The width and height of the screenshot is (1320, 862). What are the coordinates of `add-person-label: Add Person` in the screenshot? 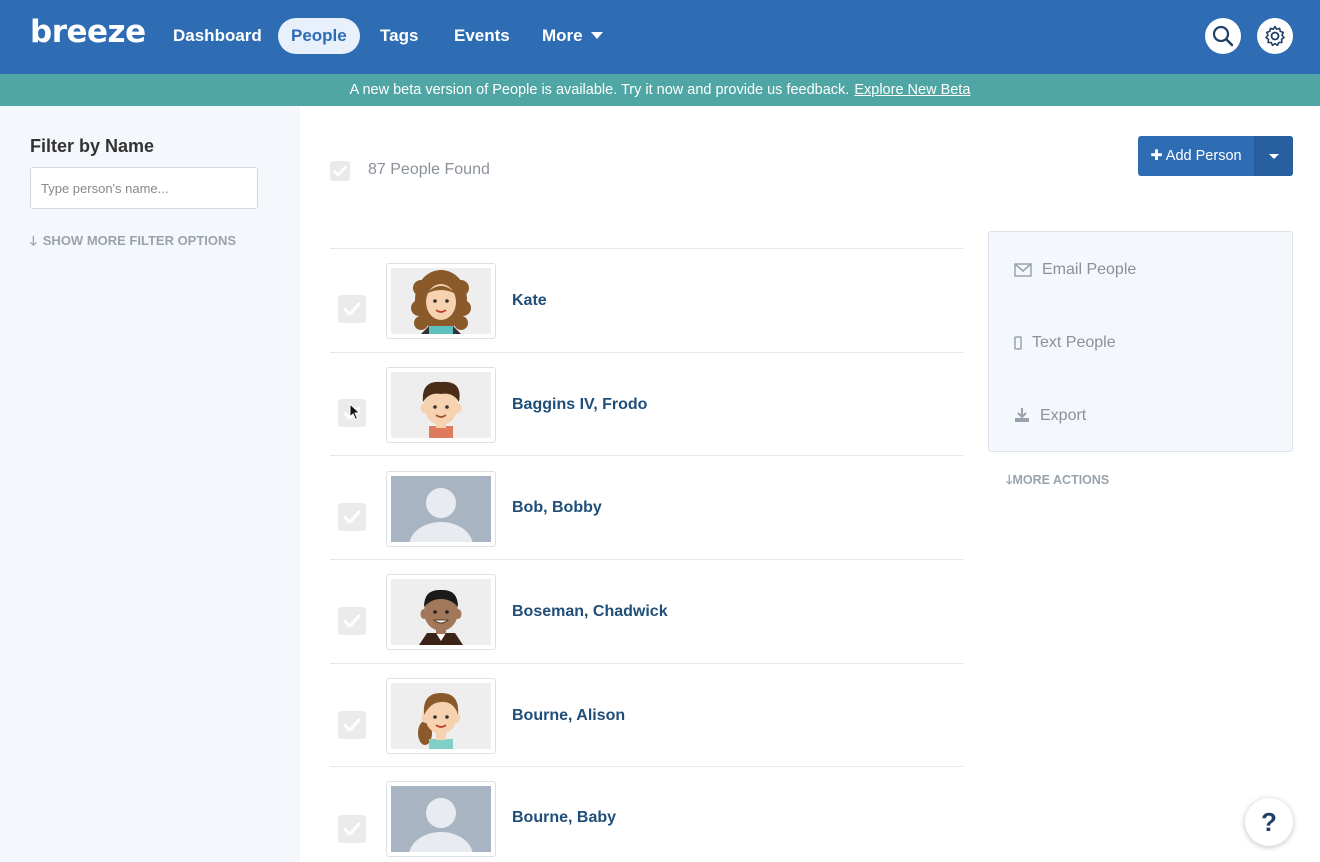 It's located at (1203, 156).